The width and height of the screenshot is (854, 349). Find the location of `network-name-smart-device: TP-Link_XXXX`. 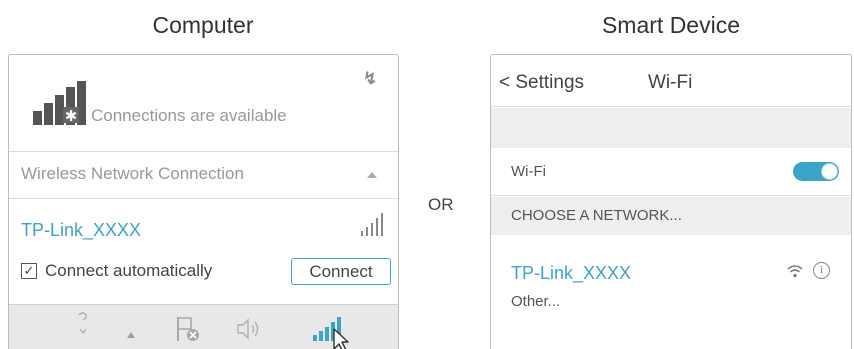

network-name-smart-device: TP-Link_XXXX is located at coordinates (571, 273).